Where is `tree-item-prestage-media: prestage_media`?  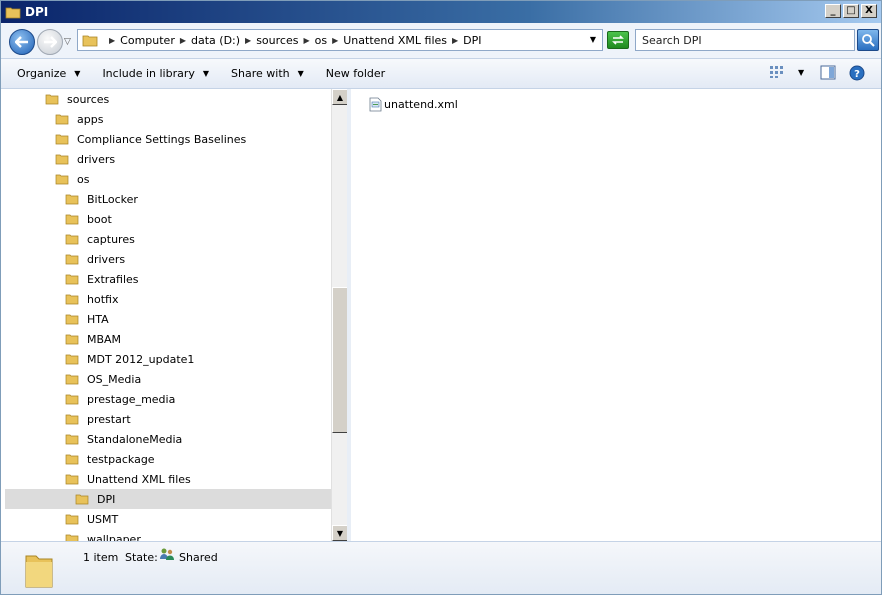 tree-item-prestage-media: prestage_media is located at coordinates (90, 399).